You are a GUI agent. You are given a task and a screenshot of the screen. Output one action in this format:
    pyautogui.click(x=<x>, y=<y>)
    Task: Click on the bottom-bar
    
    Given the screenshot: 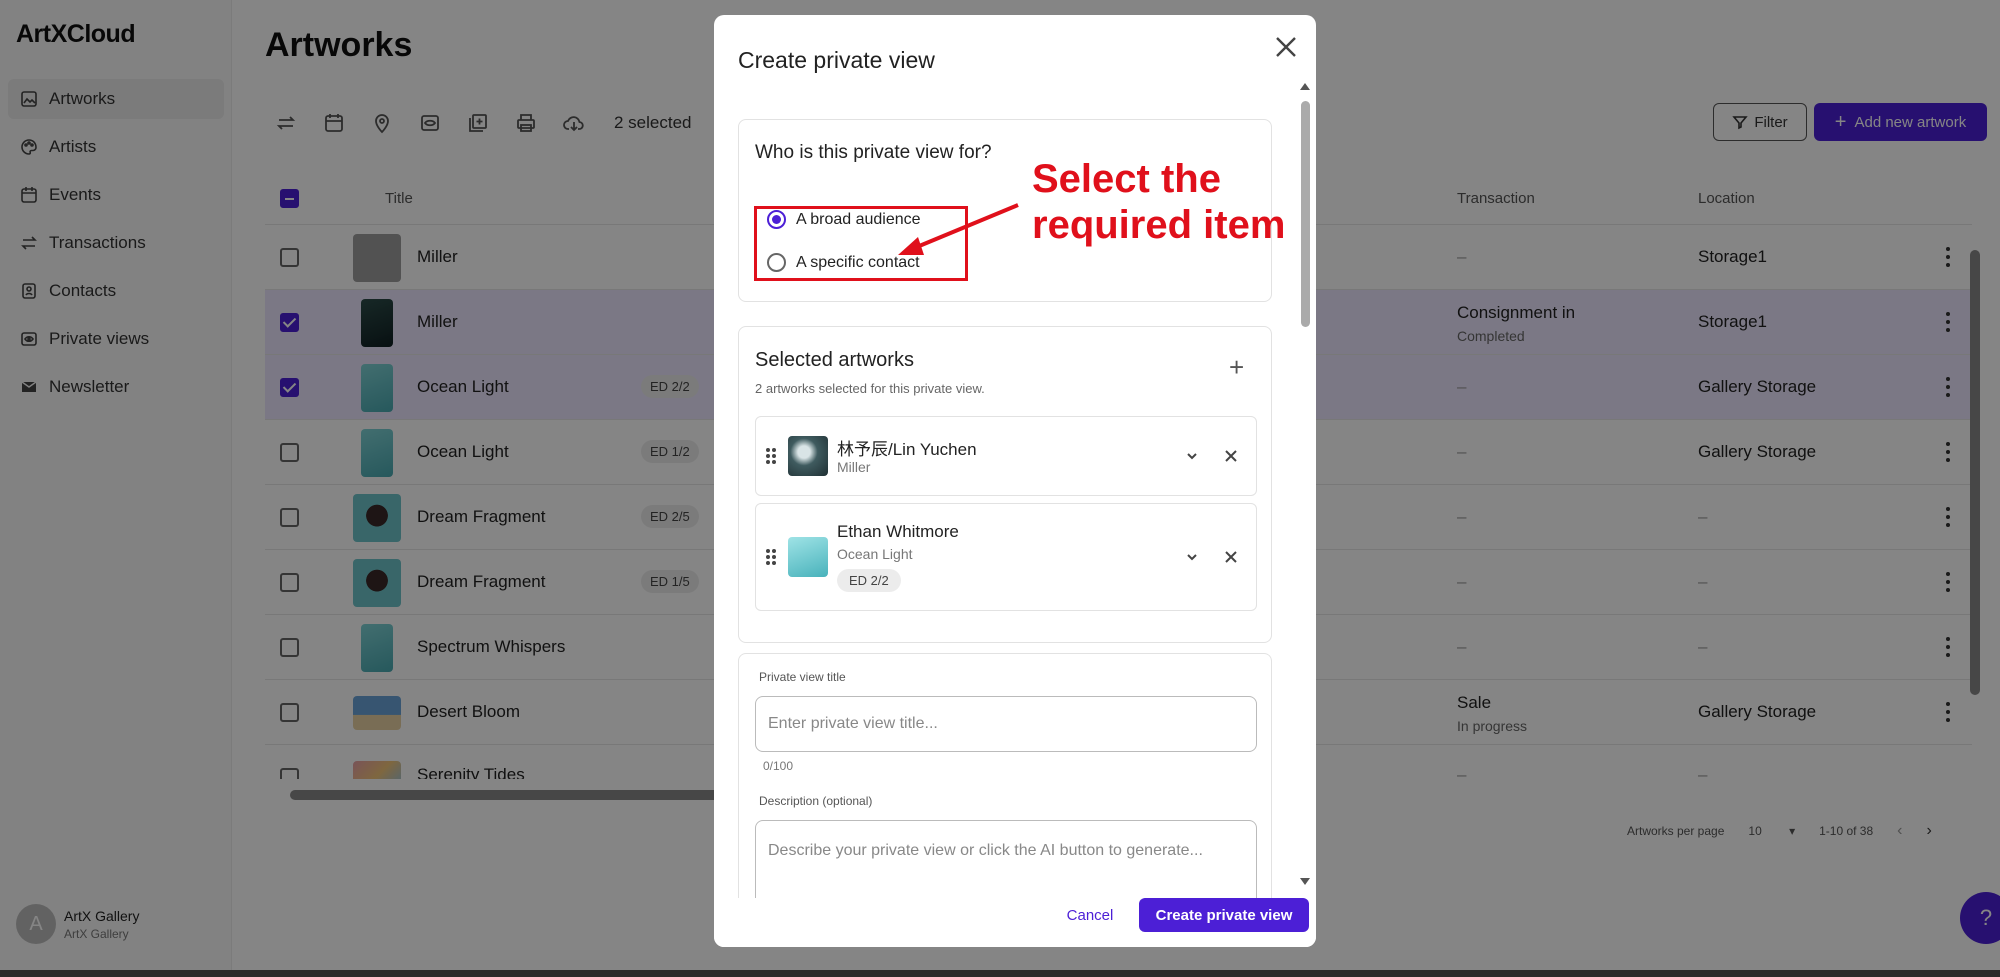 What is the action you would take?
    pyautogui.click(x=1000, y=973)
    